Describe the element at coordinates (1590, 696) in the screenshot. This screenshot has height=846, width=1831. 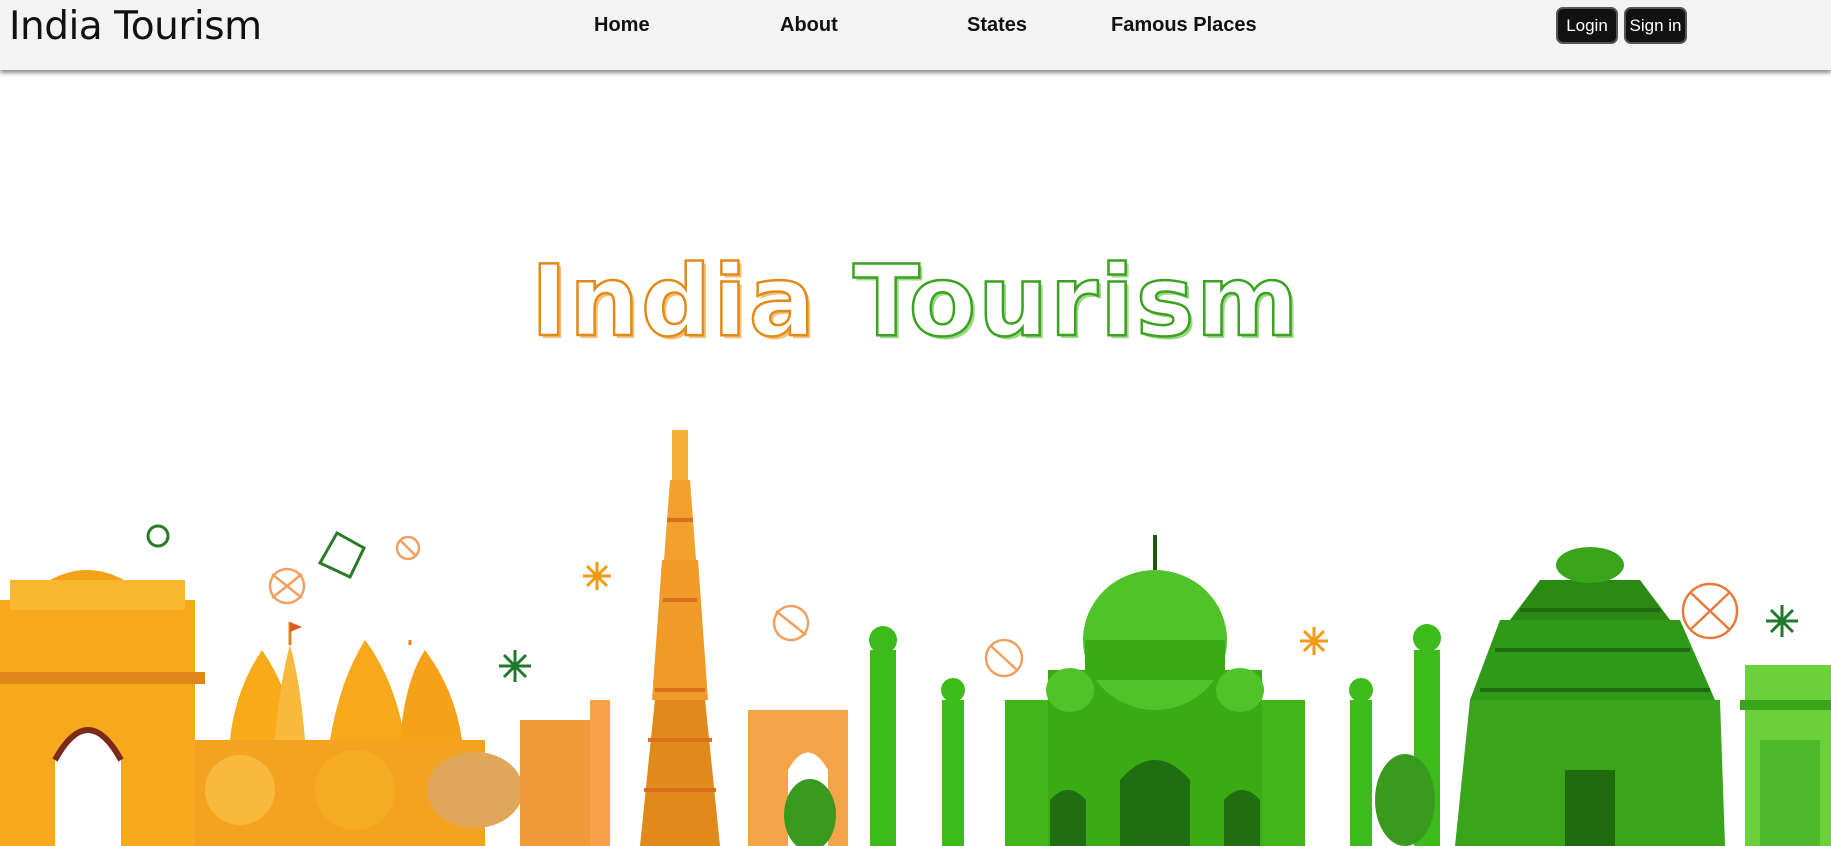
I see `sun-temple-icon` at that location.